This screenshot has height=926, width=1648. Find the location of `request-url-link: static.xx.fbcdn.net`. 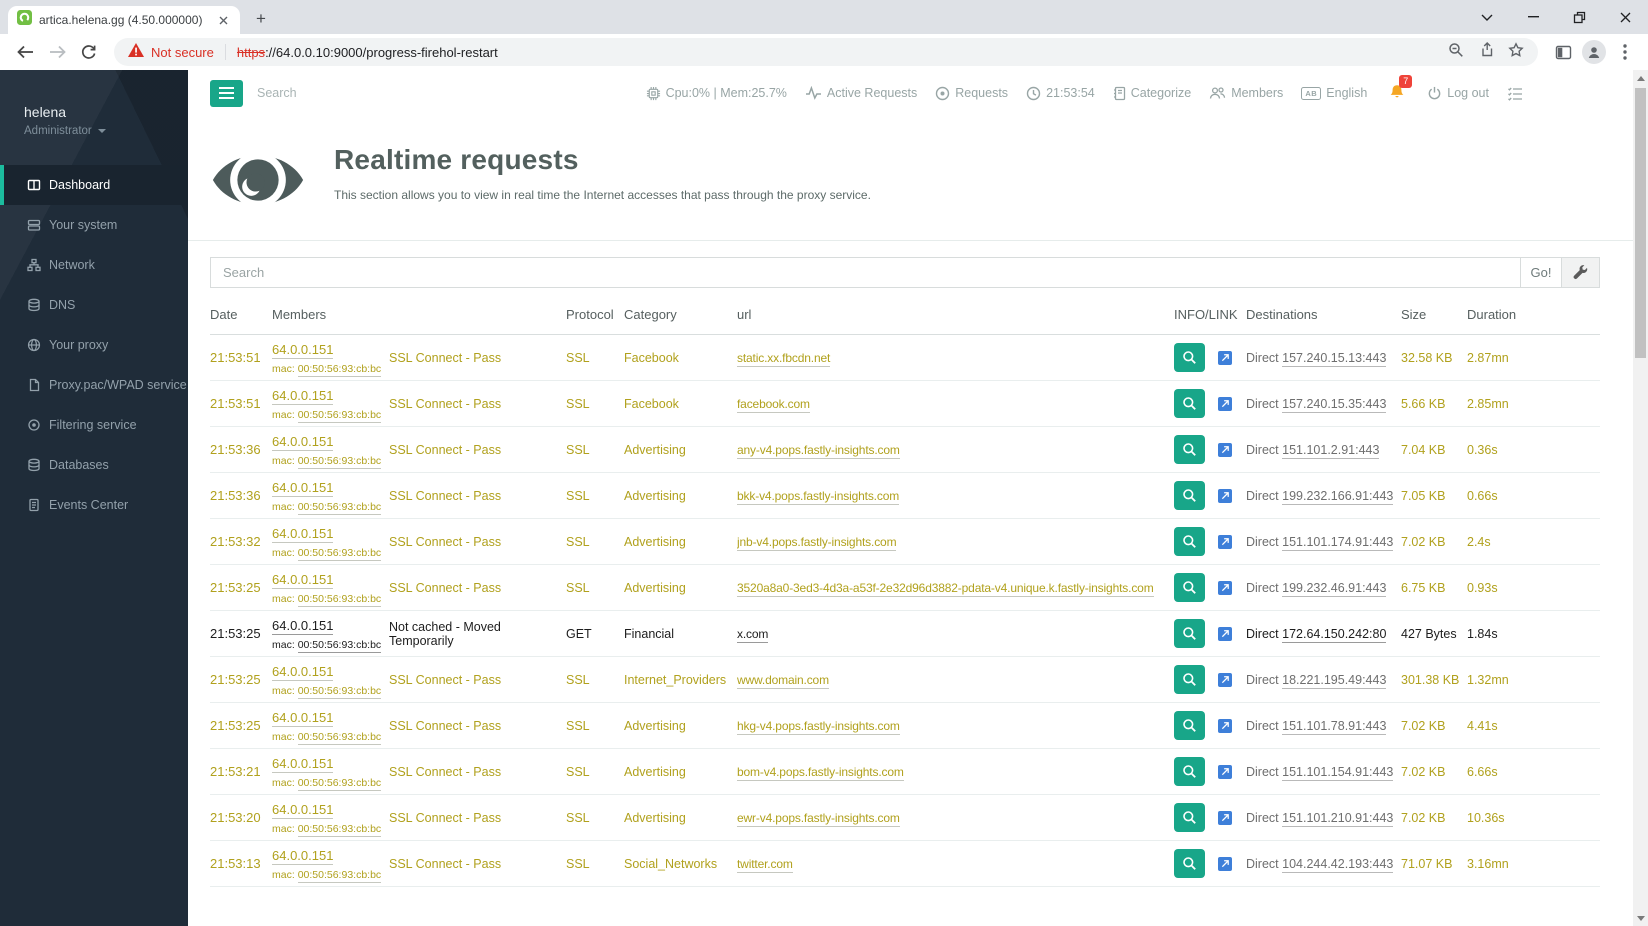

request-url-link: static.xx.fbcdn.net is located at coordinates (783, 358).